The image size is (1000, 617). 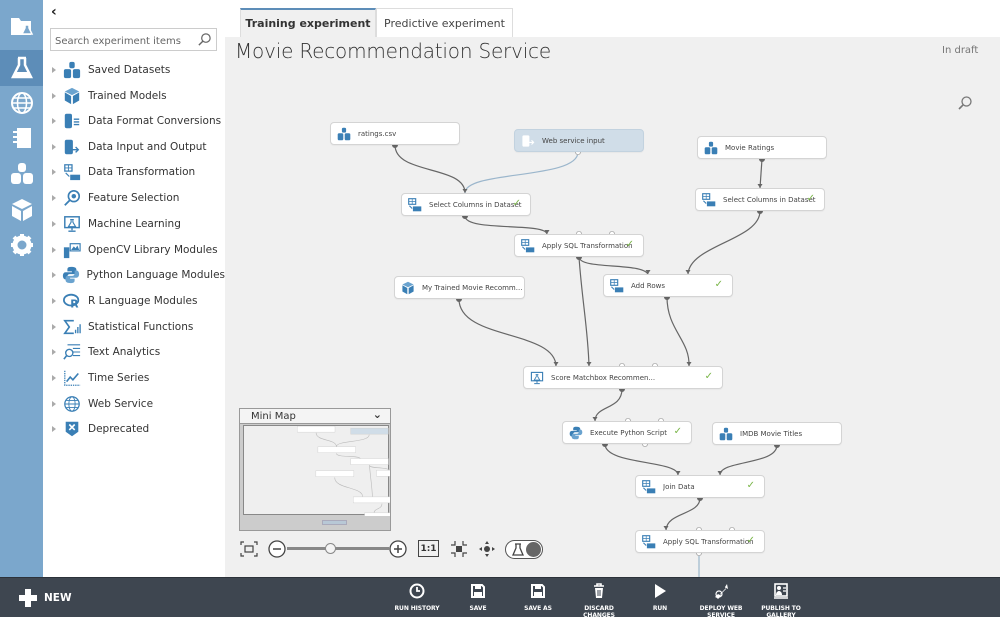 I want to click on palette-item-time-series: Time Series, so click(x=134, y=378).